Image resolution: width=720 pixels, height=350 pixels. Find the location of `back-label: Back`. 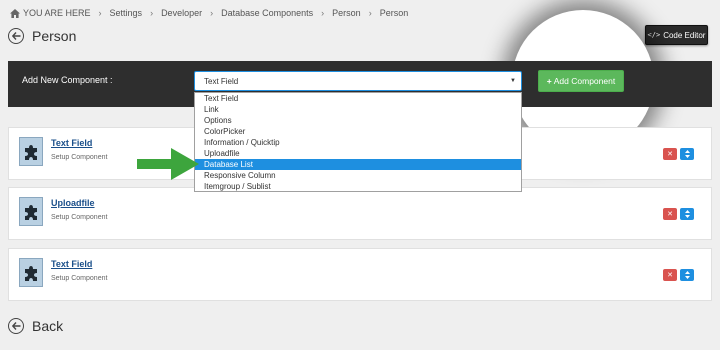

back-label: Back is located at coordinates (48, 326).